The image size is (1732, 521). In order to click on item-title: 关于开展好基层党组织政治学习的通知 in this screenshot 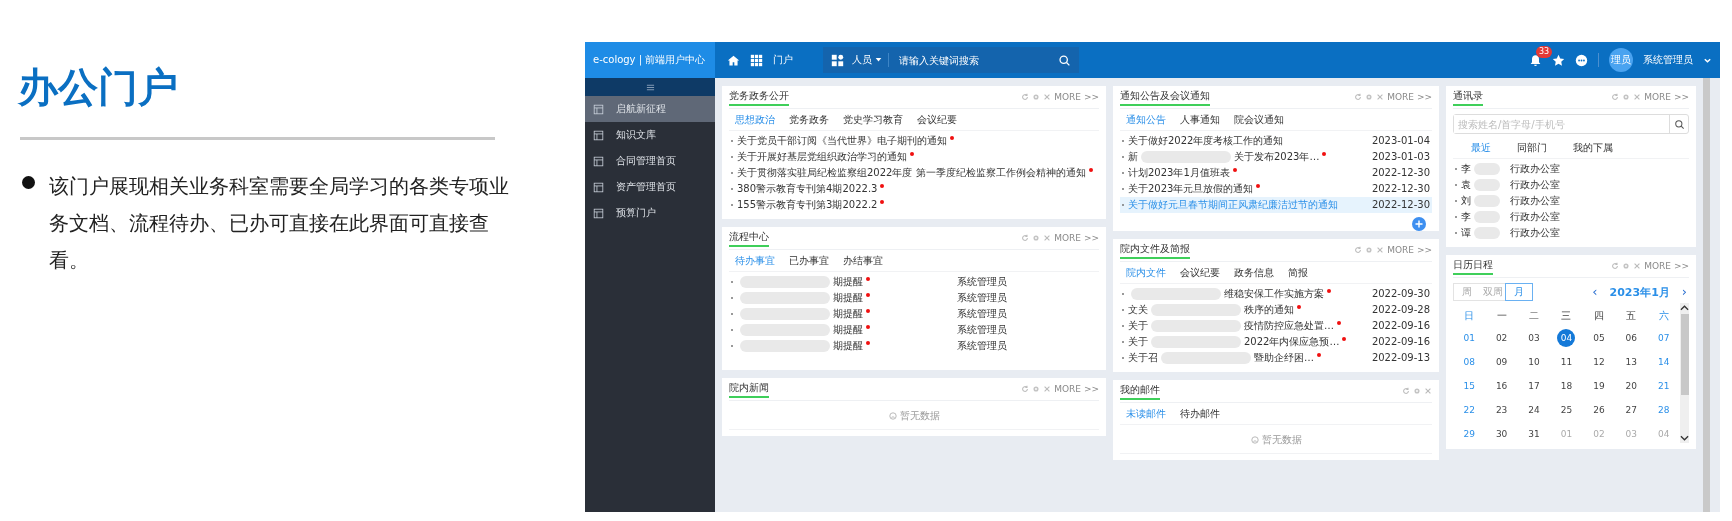, I will do `click(822, 156)`.